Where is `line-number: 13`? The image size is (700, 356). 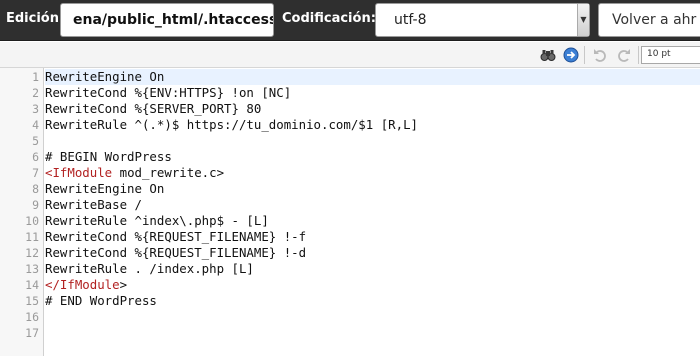 line-number: 13 is located at coordinates (32, 269).